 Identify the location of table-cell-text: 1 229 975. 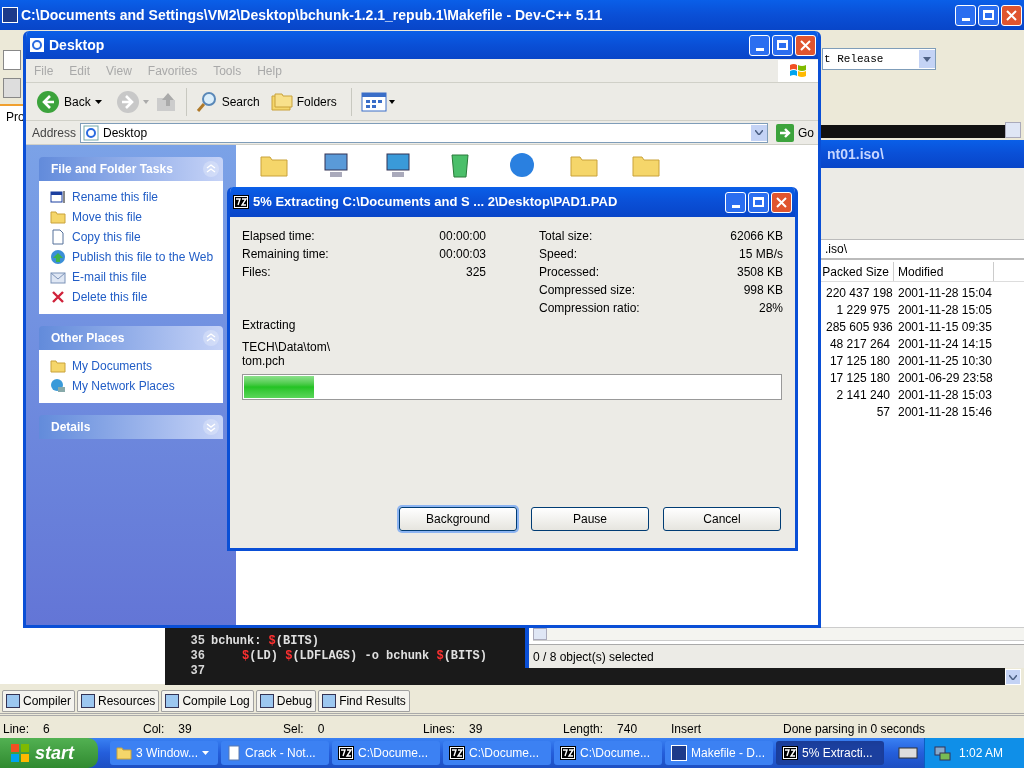
(863, 310).